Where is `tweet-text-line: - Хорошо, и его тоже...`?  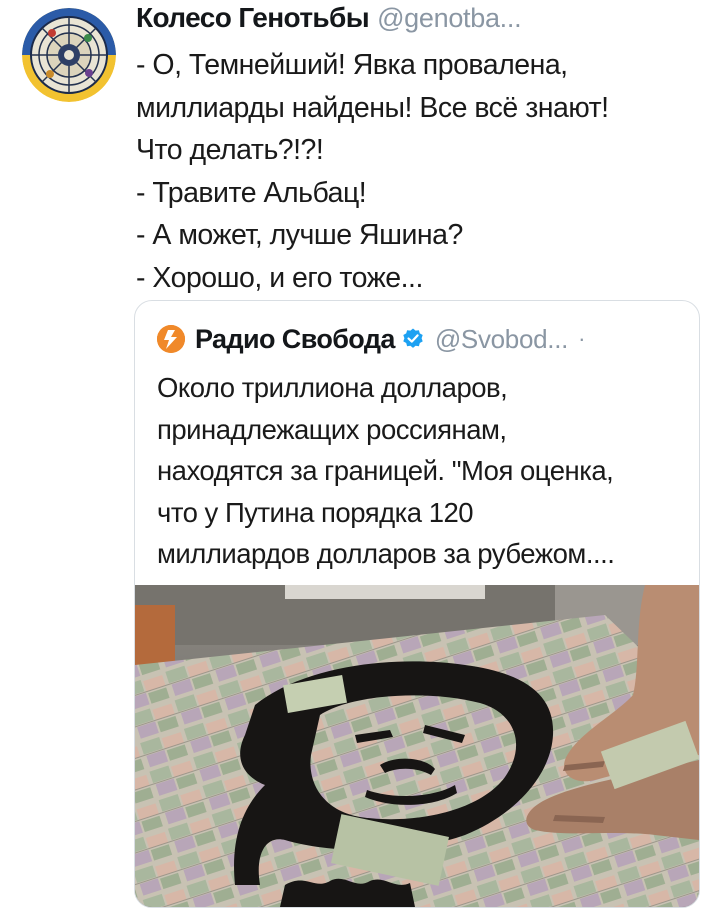 tweet-text-line: - Хорошо, и его тоже... is located at coordinates (279, 277).